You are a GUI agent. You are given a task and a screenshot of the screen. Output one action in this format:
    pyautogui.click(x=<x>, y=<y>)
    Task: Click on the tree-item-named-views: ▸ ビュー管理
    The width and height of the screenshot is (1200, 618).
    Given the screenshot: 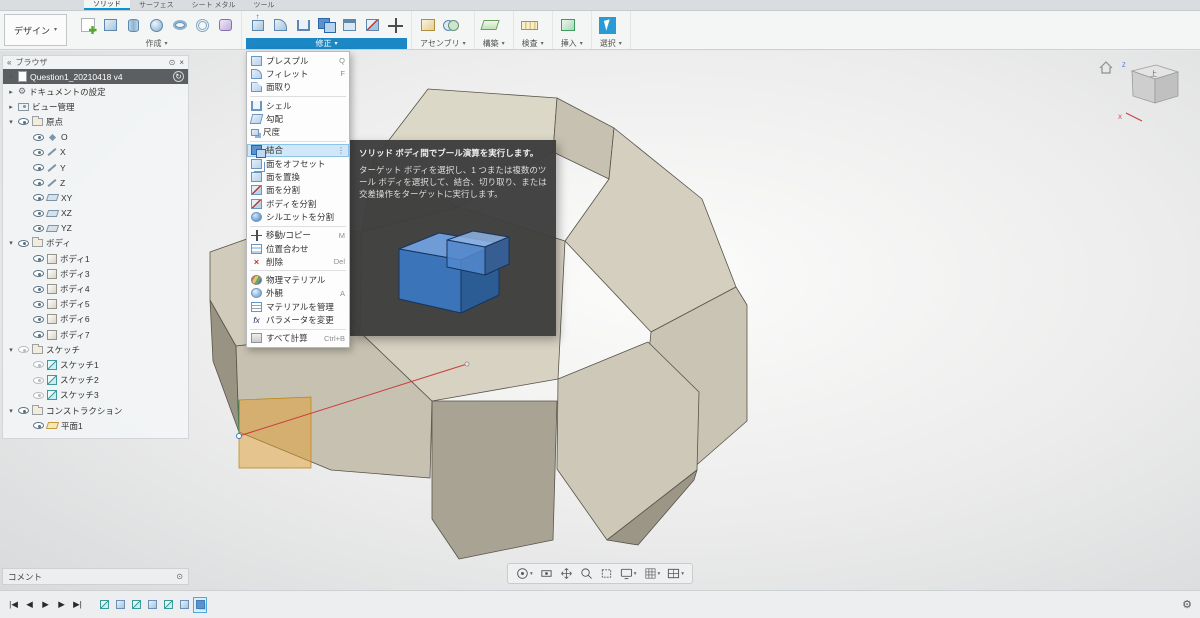 What is the action you would take?
    pyautogui.click(x=95, y=106)
    